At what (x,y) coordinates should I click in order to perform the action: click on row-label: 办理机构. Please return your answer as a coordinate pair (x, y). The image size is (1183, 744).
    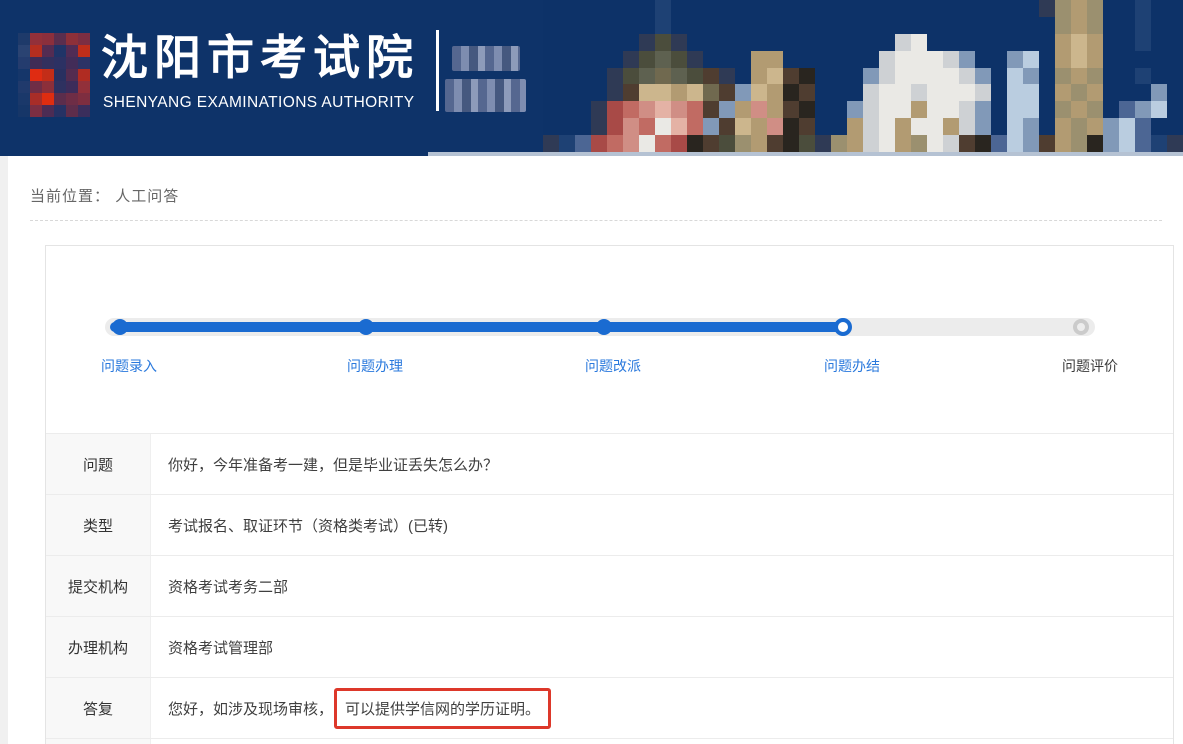
    Looking at the image, I should click on (98, 647).